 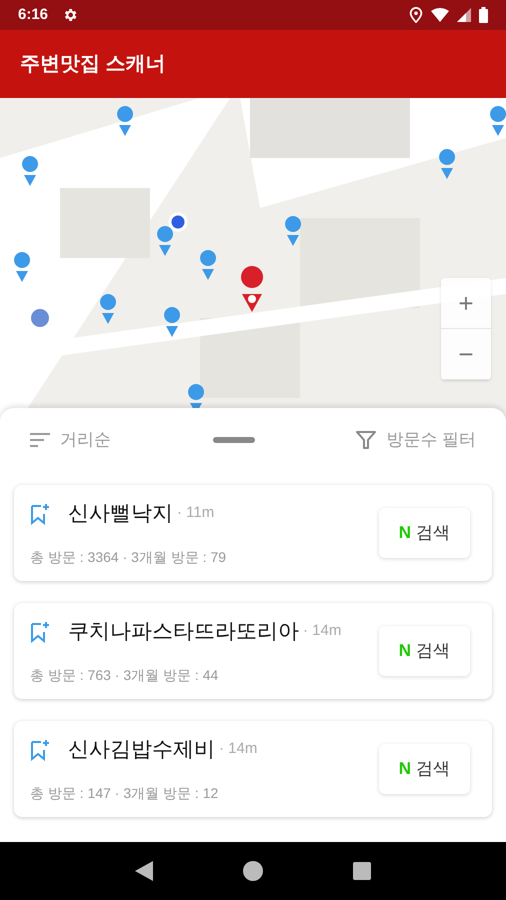 I want to click on filter-icon, so click(x=366, y=440).